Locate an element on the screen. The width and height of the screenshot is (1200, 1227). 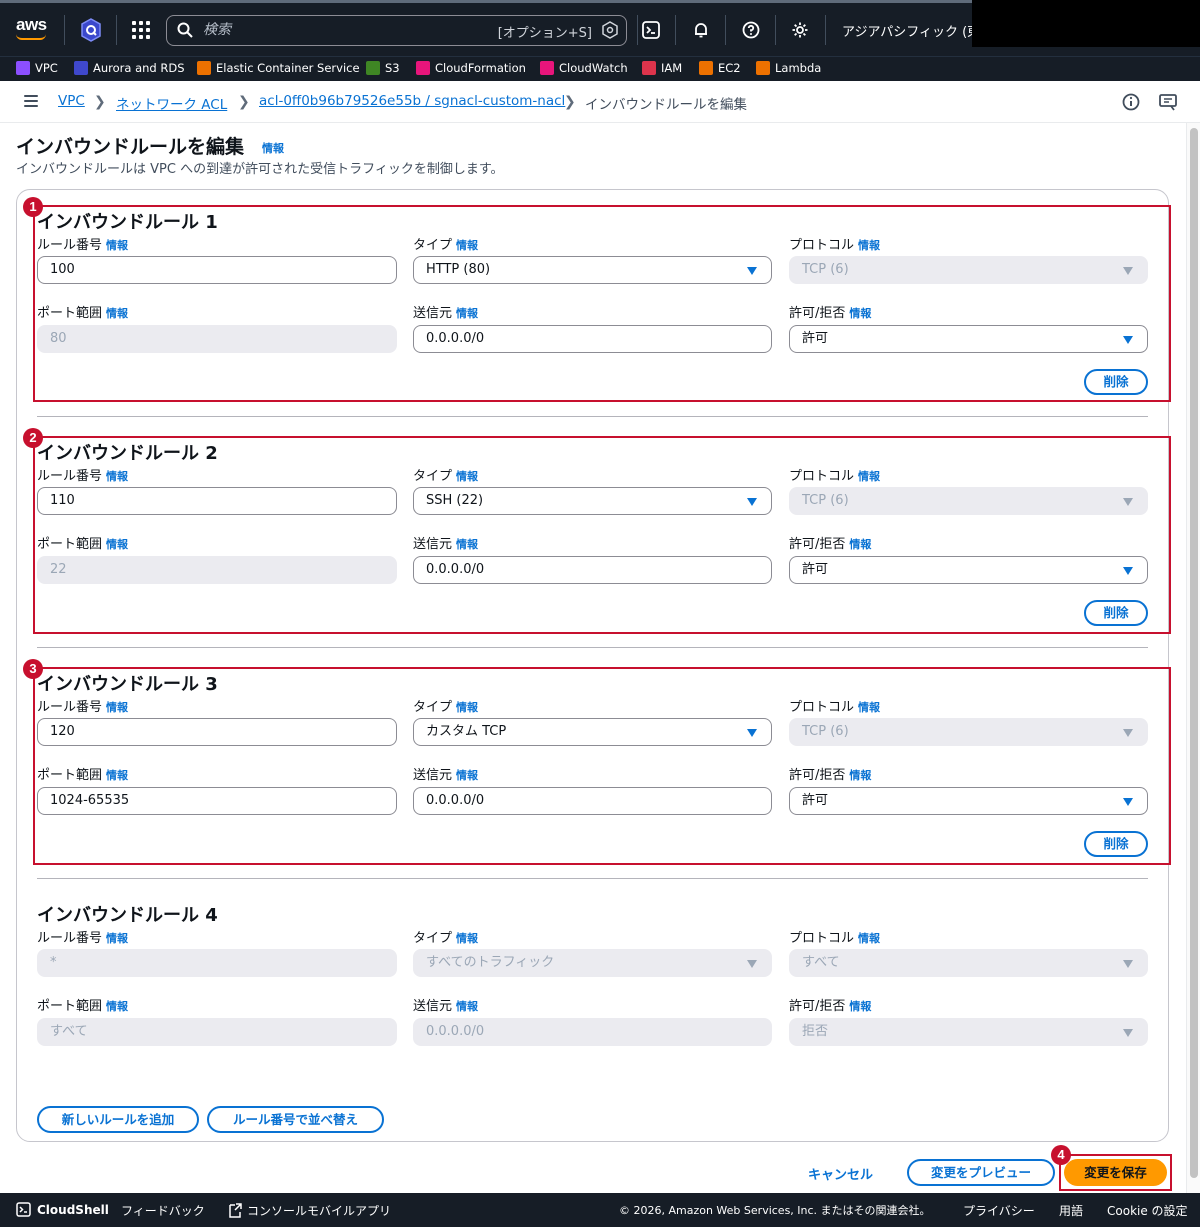
sort-by-rule-number-button: ルール番号で並べ替え is located at coordinates (295, 1119).